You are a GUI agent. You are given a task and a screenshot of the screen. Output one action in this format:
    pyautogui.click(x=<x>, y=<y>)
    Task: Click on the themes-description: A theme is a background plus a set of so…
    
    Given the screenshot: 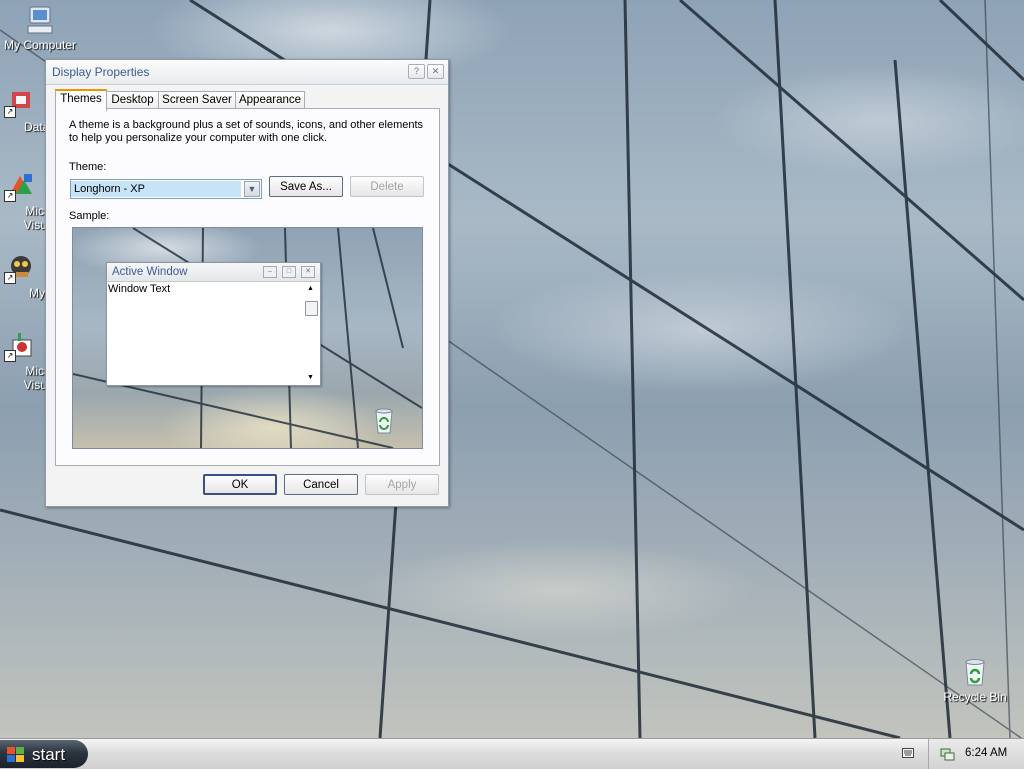 What is the action you would take?
    pyautogui.click(x=246, y=131)
    